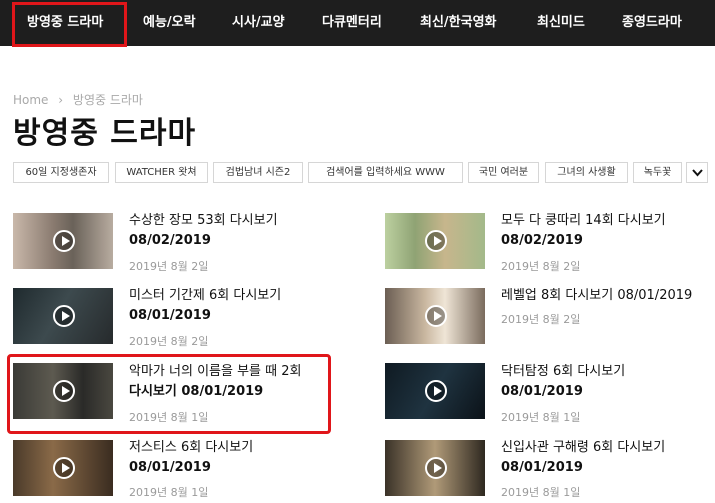  What do you see at coordinates (169, 23) in the screenshot?
I see `nav-item-variety: 예능/오락` at bounding box center [169, 23].